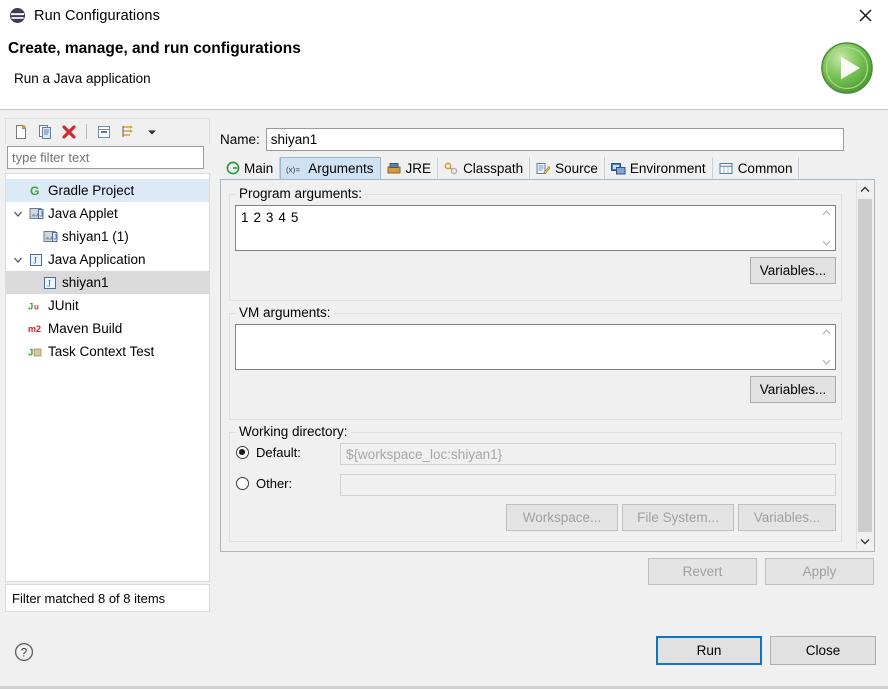  What do you see at coordinates (278, 452) in the screenshot?
I see `default-radio-label: Default:` at bounding box center [278, 452].